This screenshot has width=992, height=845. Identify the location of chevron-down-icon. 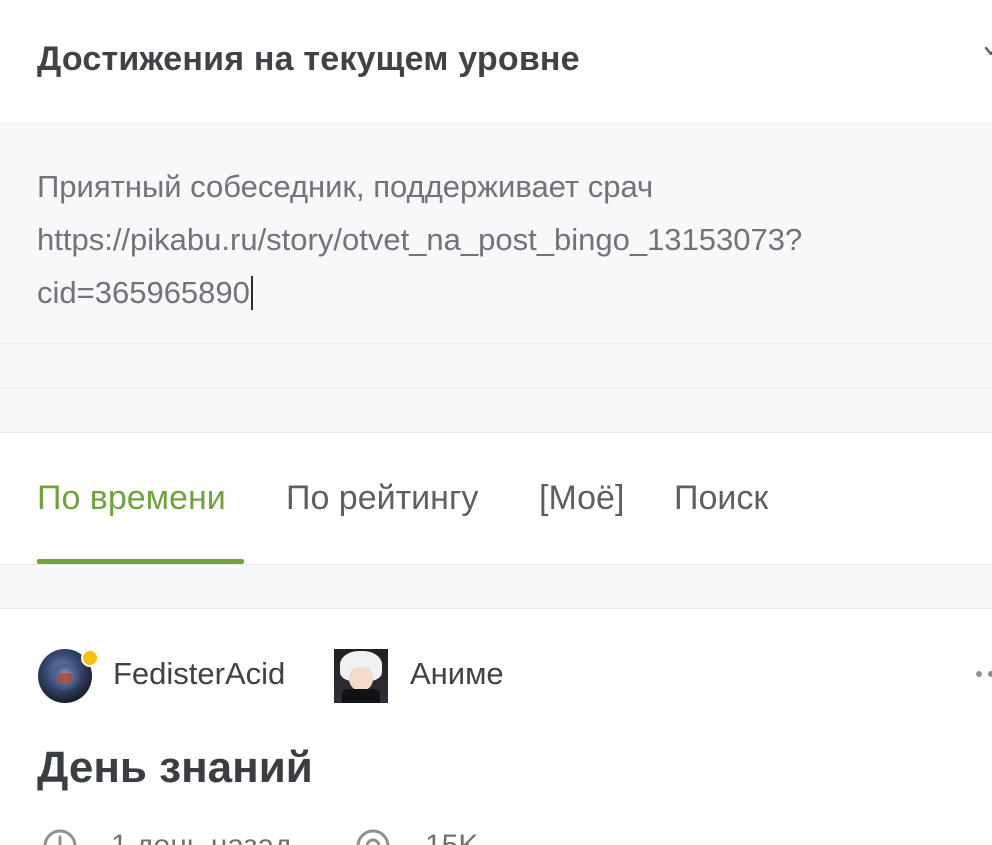
(988, 51).